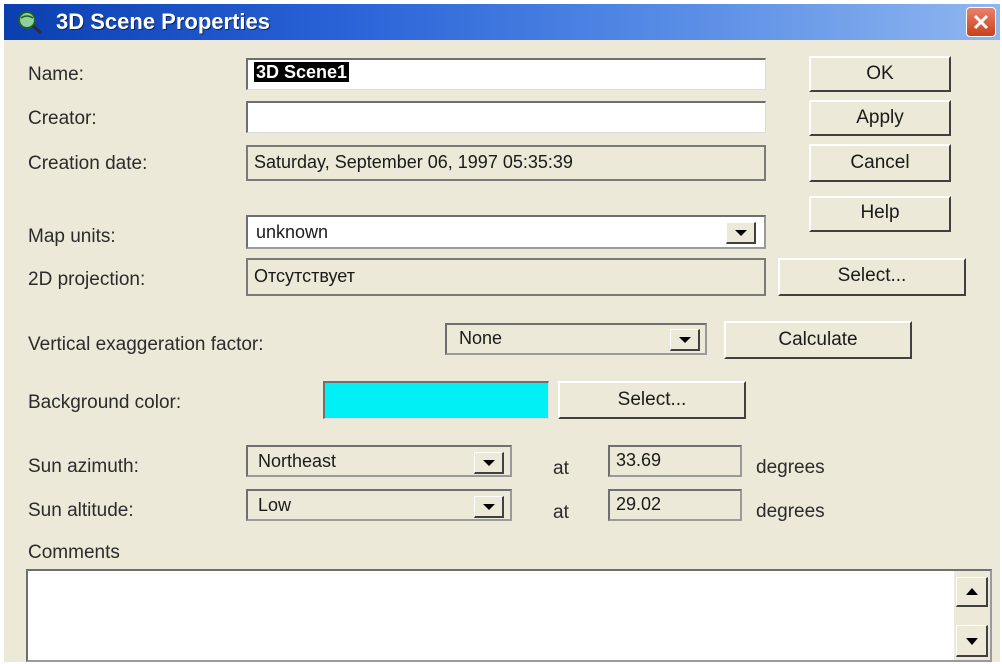 The width and height of the screenshot is (1002, 664). What do you see at coordinates (506, 232) in the screenshot?
I see `map-units-select: unknown` at bounding box center [506, 232].